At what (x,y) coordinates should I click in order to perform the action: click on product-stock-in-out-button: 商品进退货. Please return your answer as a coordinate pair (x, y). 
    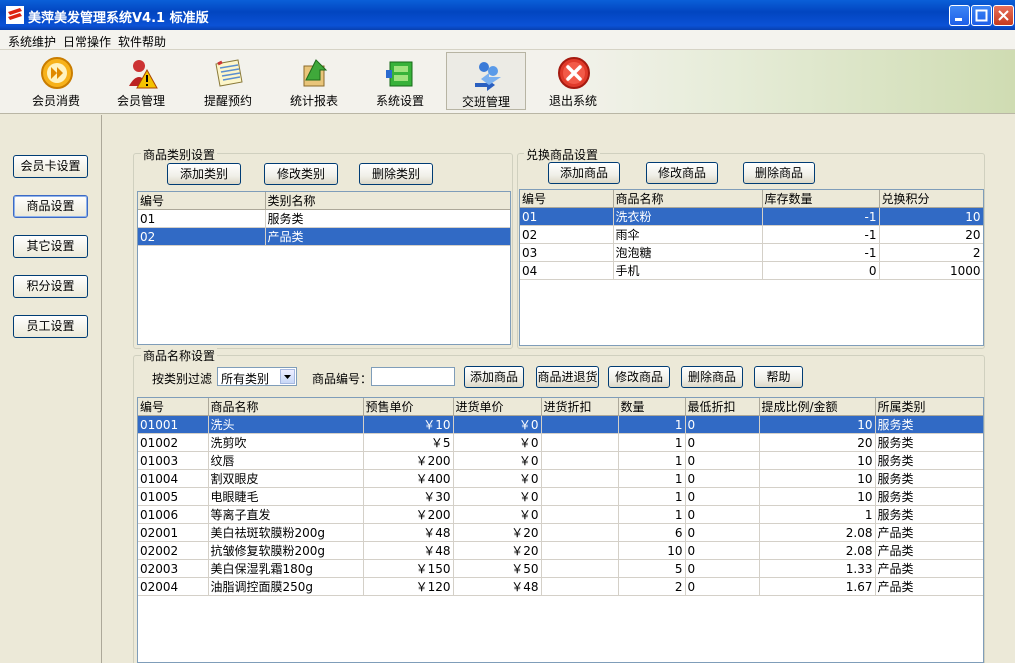
    Looking at the image, I should click on (567, 377).